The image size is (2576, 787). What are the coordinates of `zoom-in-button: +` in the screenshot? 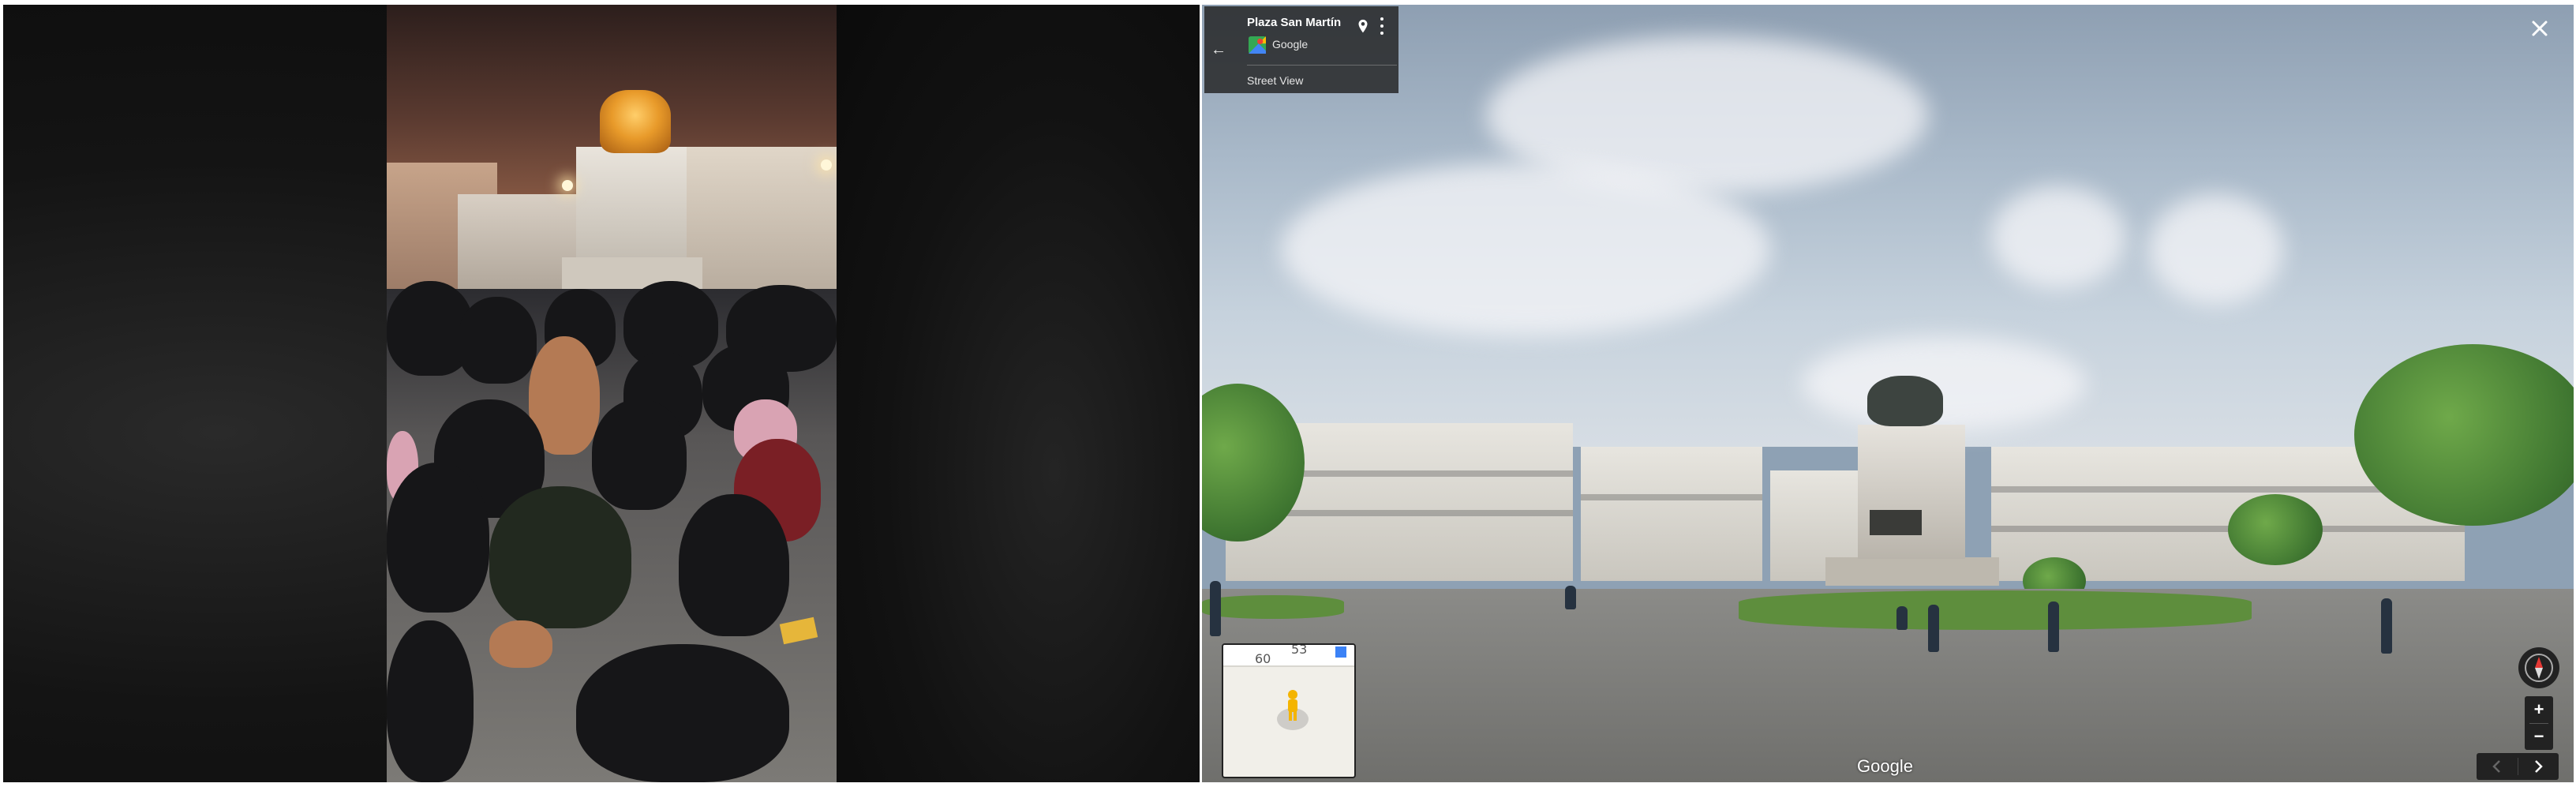 It's located at (2539, 709).